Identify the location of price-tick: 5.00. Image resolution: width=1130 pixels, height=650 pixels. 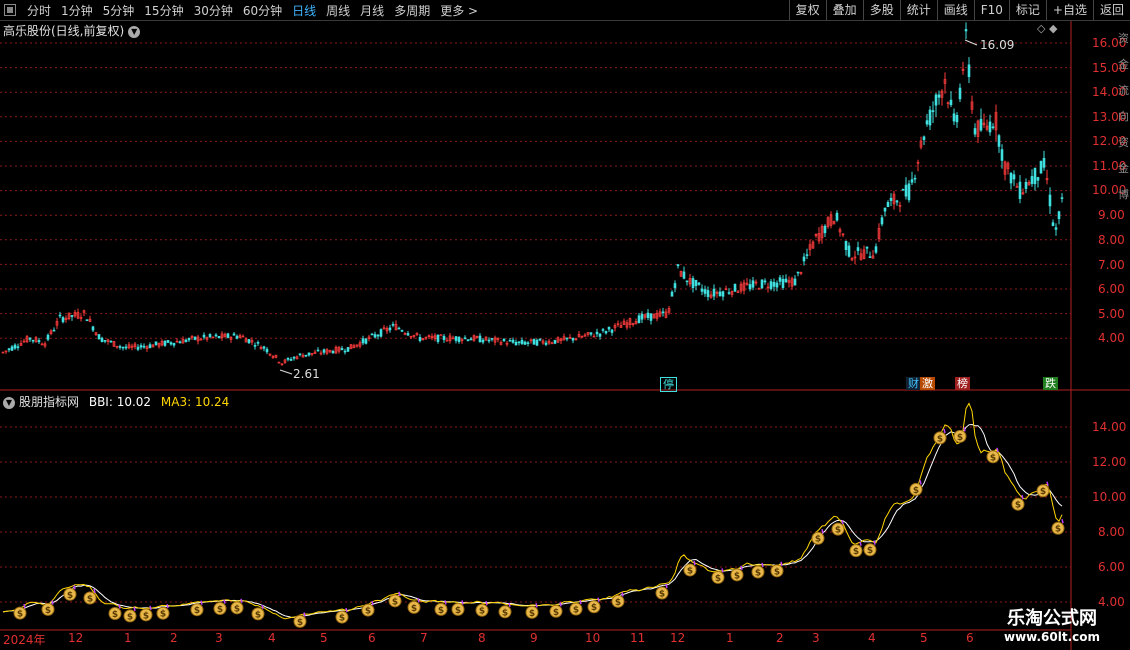
(1111, 314).